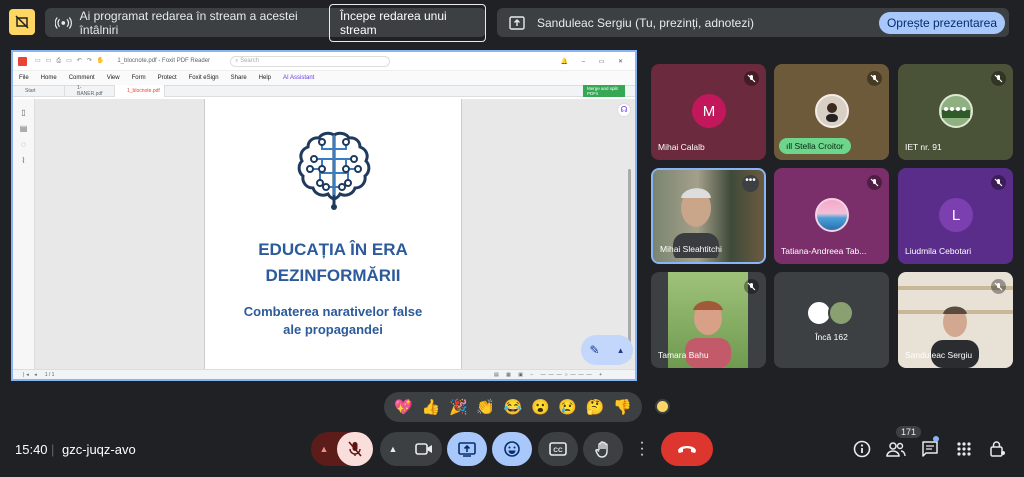  Describe the element at coordinates (333, 275) in the screenshot. I see `document-title-line2: DEZINFORMĂRII` at that location.